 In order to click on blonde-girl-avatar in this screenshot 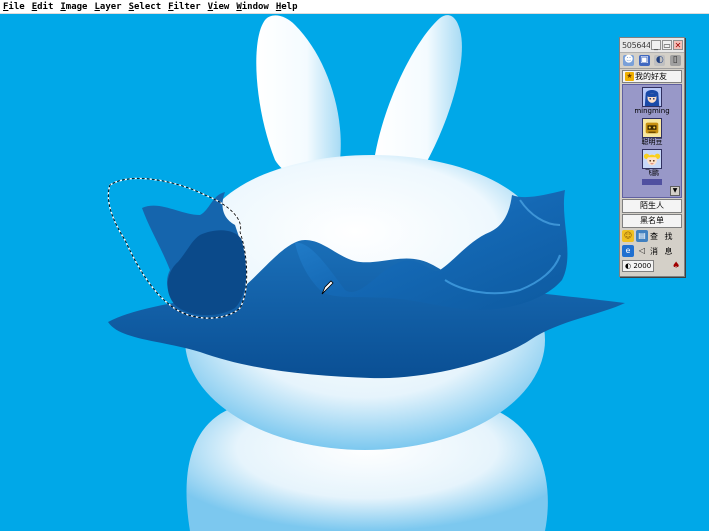, I will do `click(652, 159)`.